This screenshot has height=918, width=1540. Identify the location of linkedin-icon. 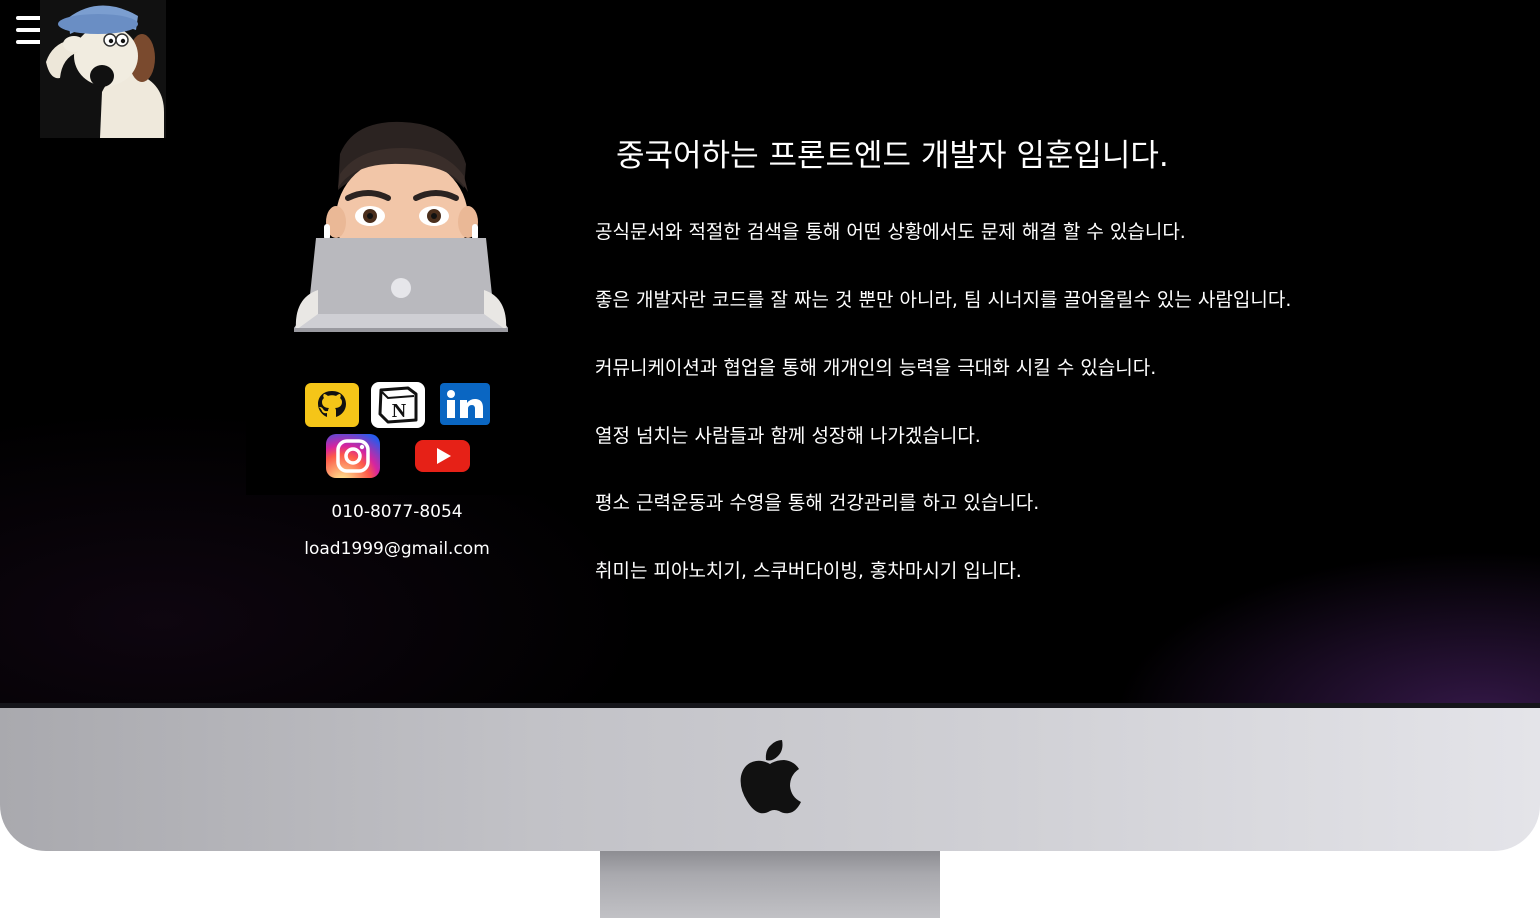
(465, 404).